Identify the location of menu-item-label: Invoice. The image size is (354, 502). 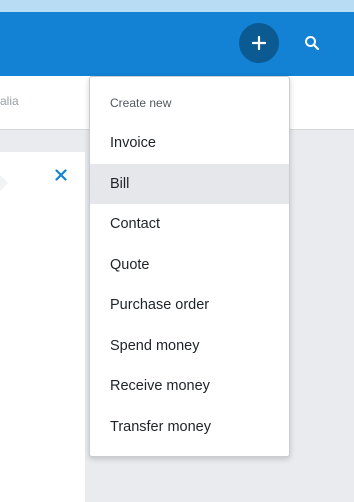
(133, 143).